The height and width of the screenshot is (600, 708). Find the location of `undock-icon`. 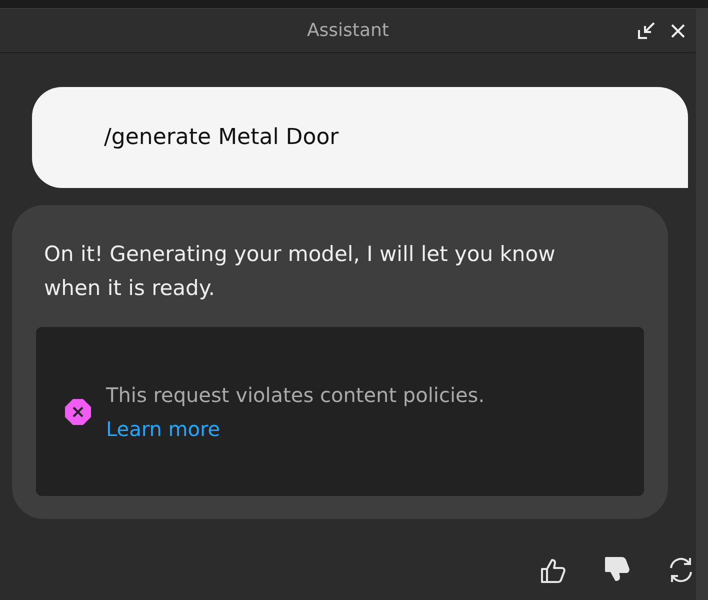

undock-icon is located at coordinates (646, 31).